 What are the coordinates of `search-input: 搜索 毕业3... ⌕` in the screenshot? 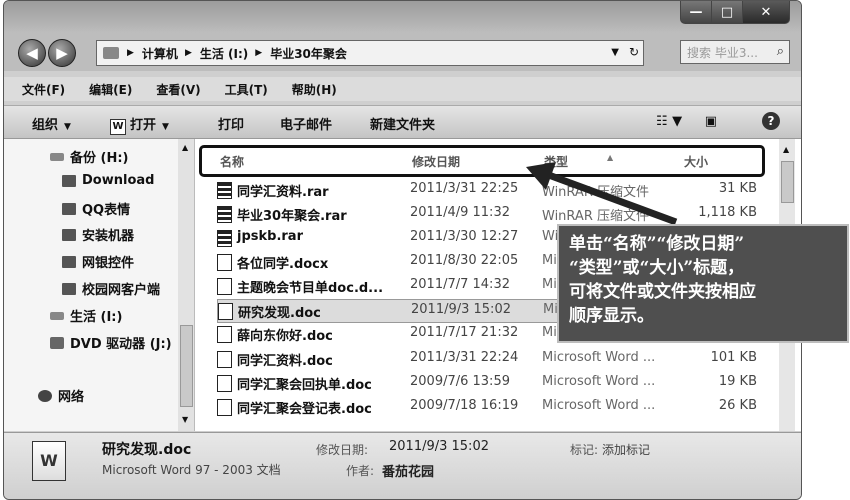 It's located at (735, 52).